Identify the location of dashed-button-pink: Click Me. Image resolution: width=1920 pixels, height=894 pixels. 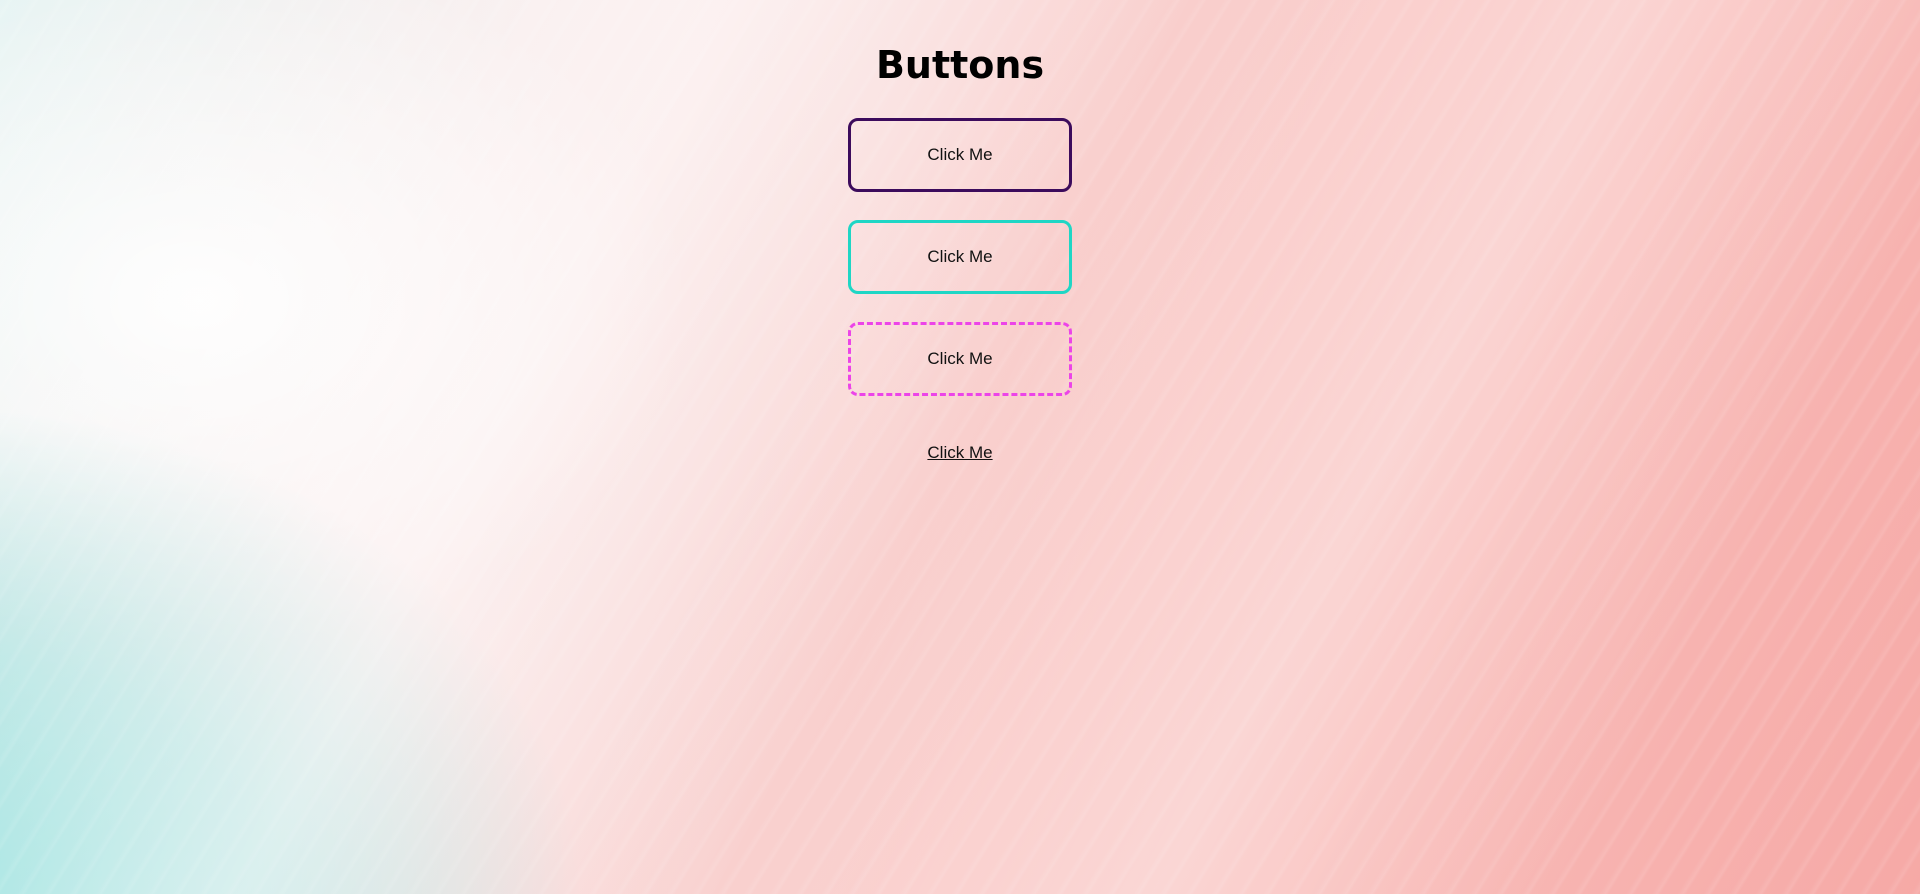
(960, 359).